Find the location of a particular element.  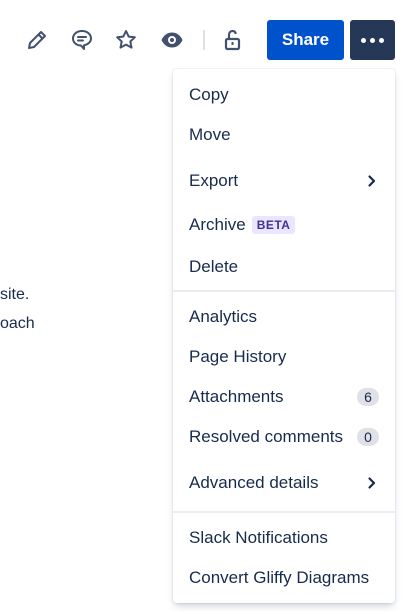

menu-item-attachments: Attachments 6 is located at coordinates (284, 397).